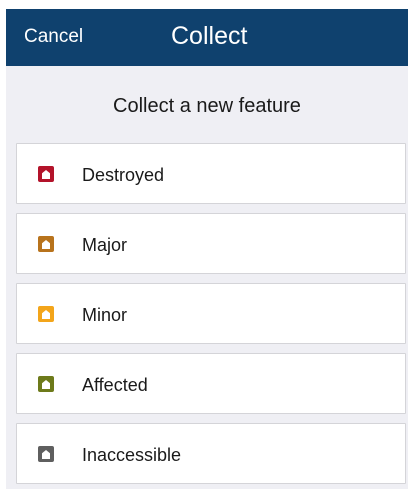 This screenshot has width=411, height=489. Describe the element at coordinates (211, 383) in the screenshot. I see `feature-item-affected: Affected` at that location.